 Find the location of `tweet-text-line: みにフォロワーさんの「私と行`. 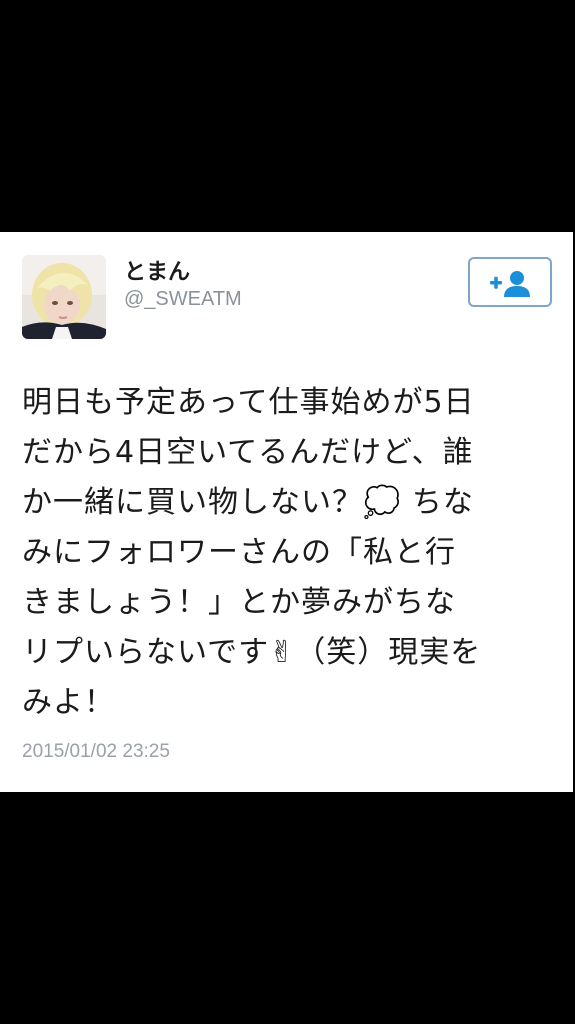

tweet-text-line: みにフォロワーさんの「私と行 is located at coordinates (239, 552).